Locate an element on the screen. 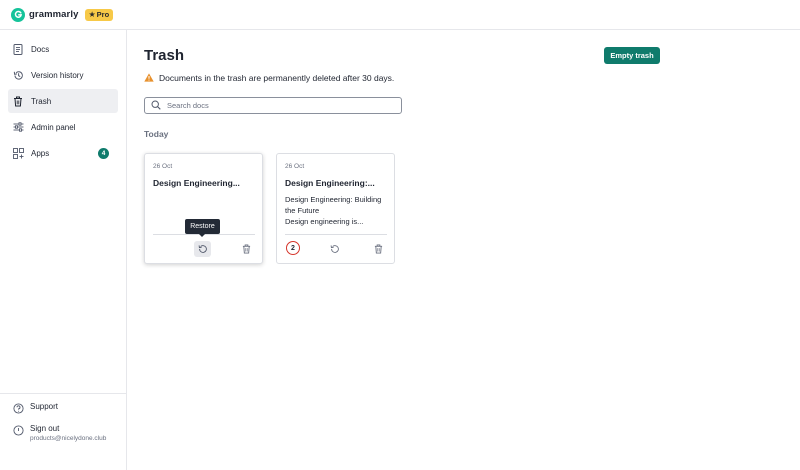 Image resolution: width=800 pixels, height=470 pixels. sidebar-item-label: Version history is located at coordinates (57, 75).